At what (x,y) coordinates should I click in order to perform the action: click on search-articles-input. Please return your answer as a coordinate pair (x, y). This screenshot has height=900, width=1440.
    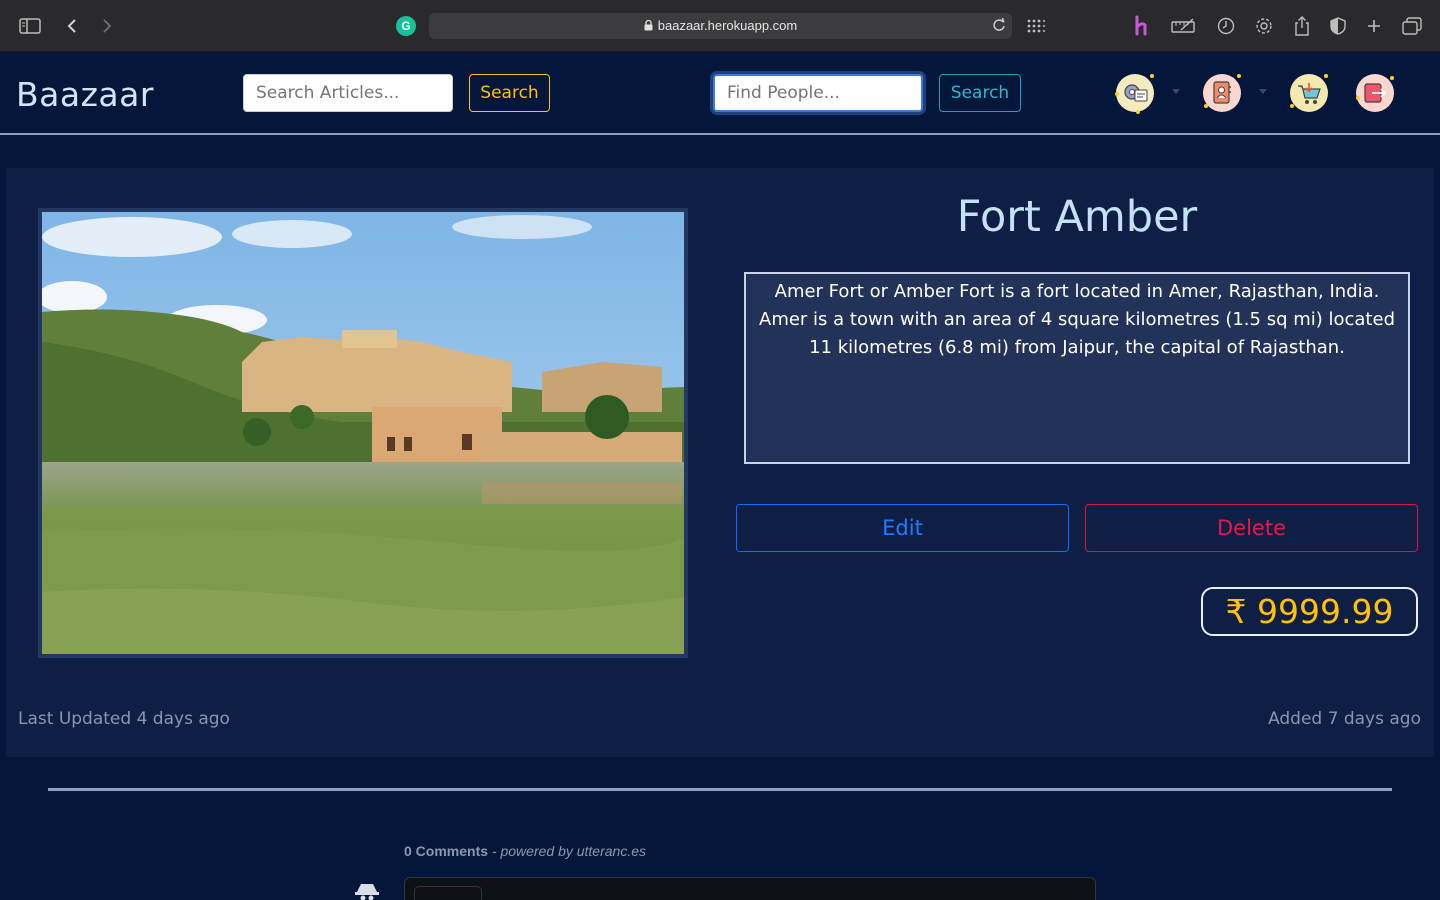
    Looking at the image, I should click on (348, 93).